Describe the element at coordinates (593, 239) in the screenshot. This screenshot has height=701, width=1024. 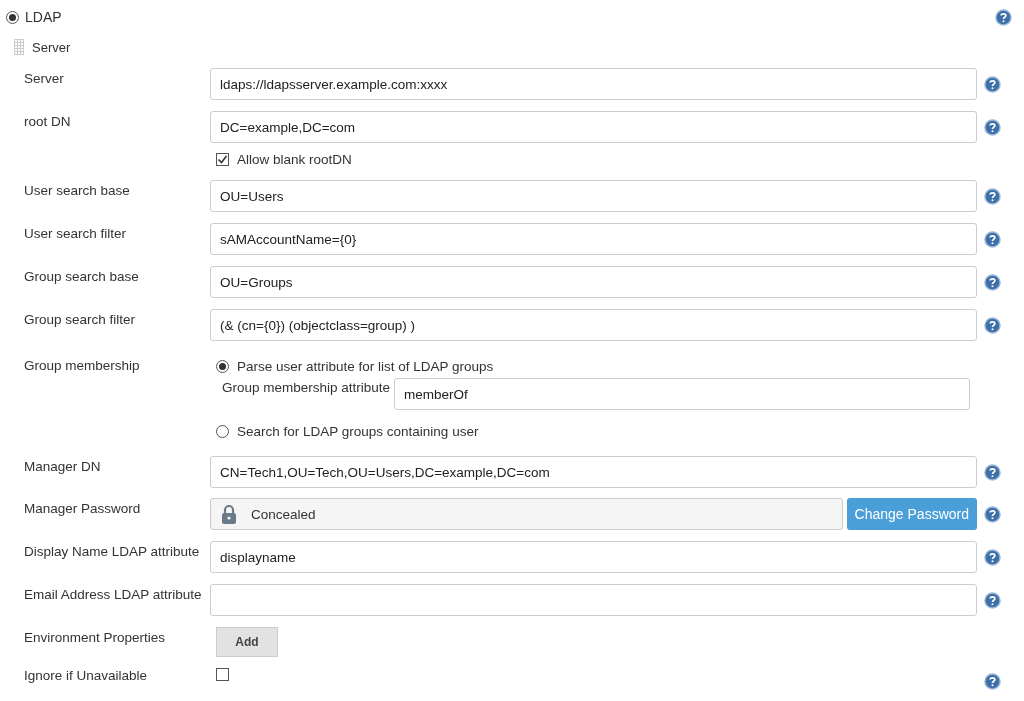
I see `text-field: sAMAccountName={0}` at that location.